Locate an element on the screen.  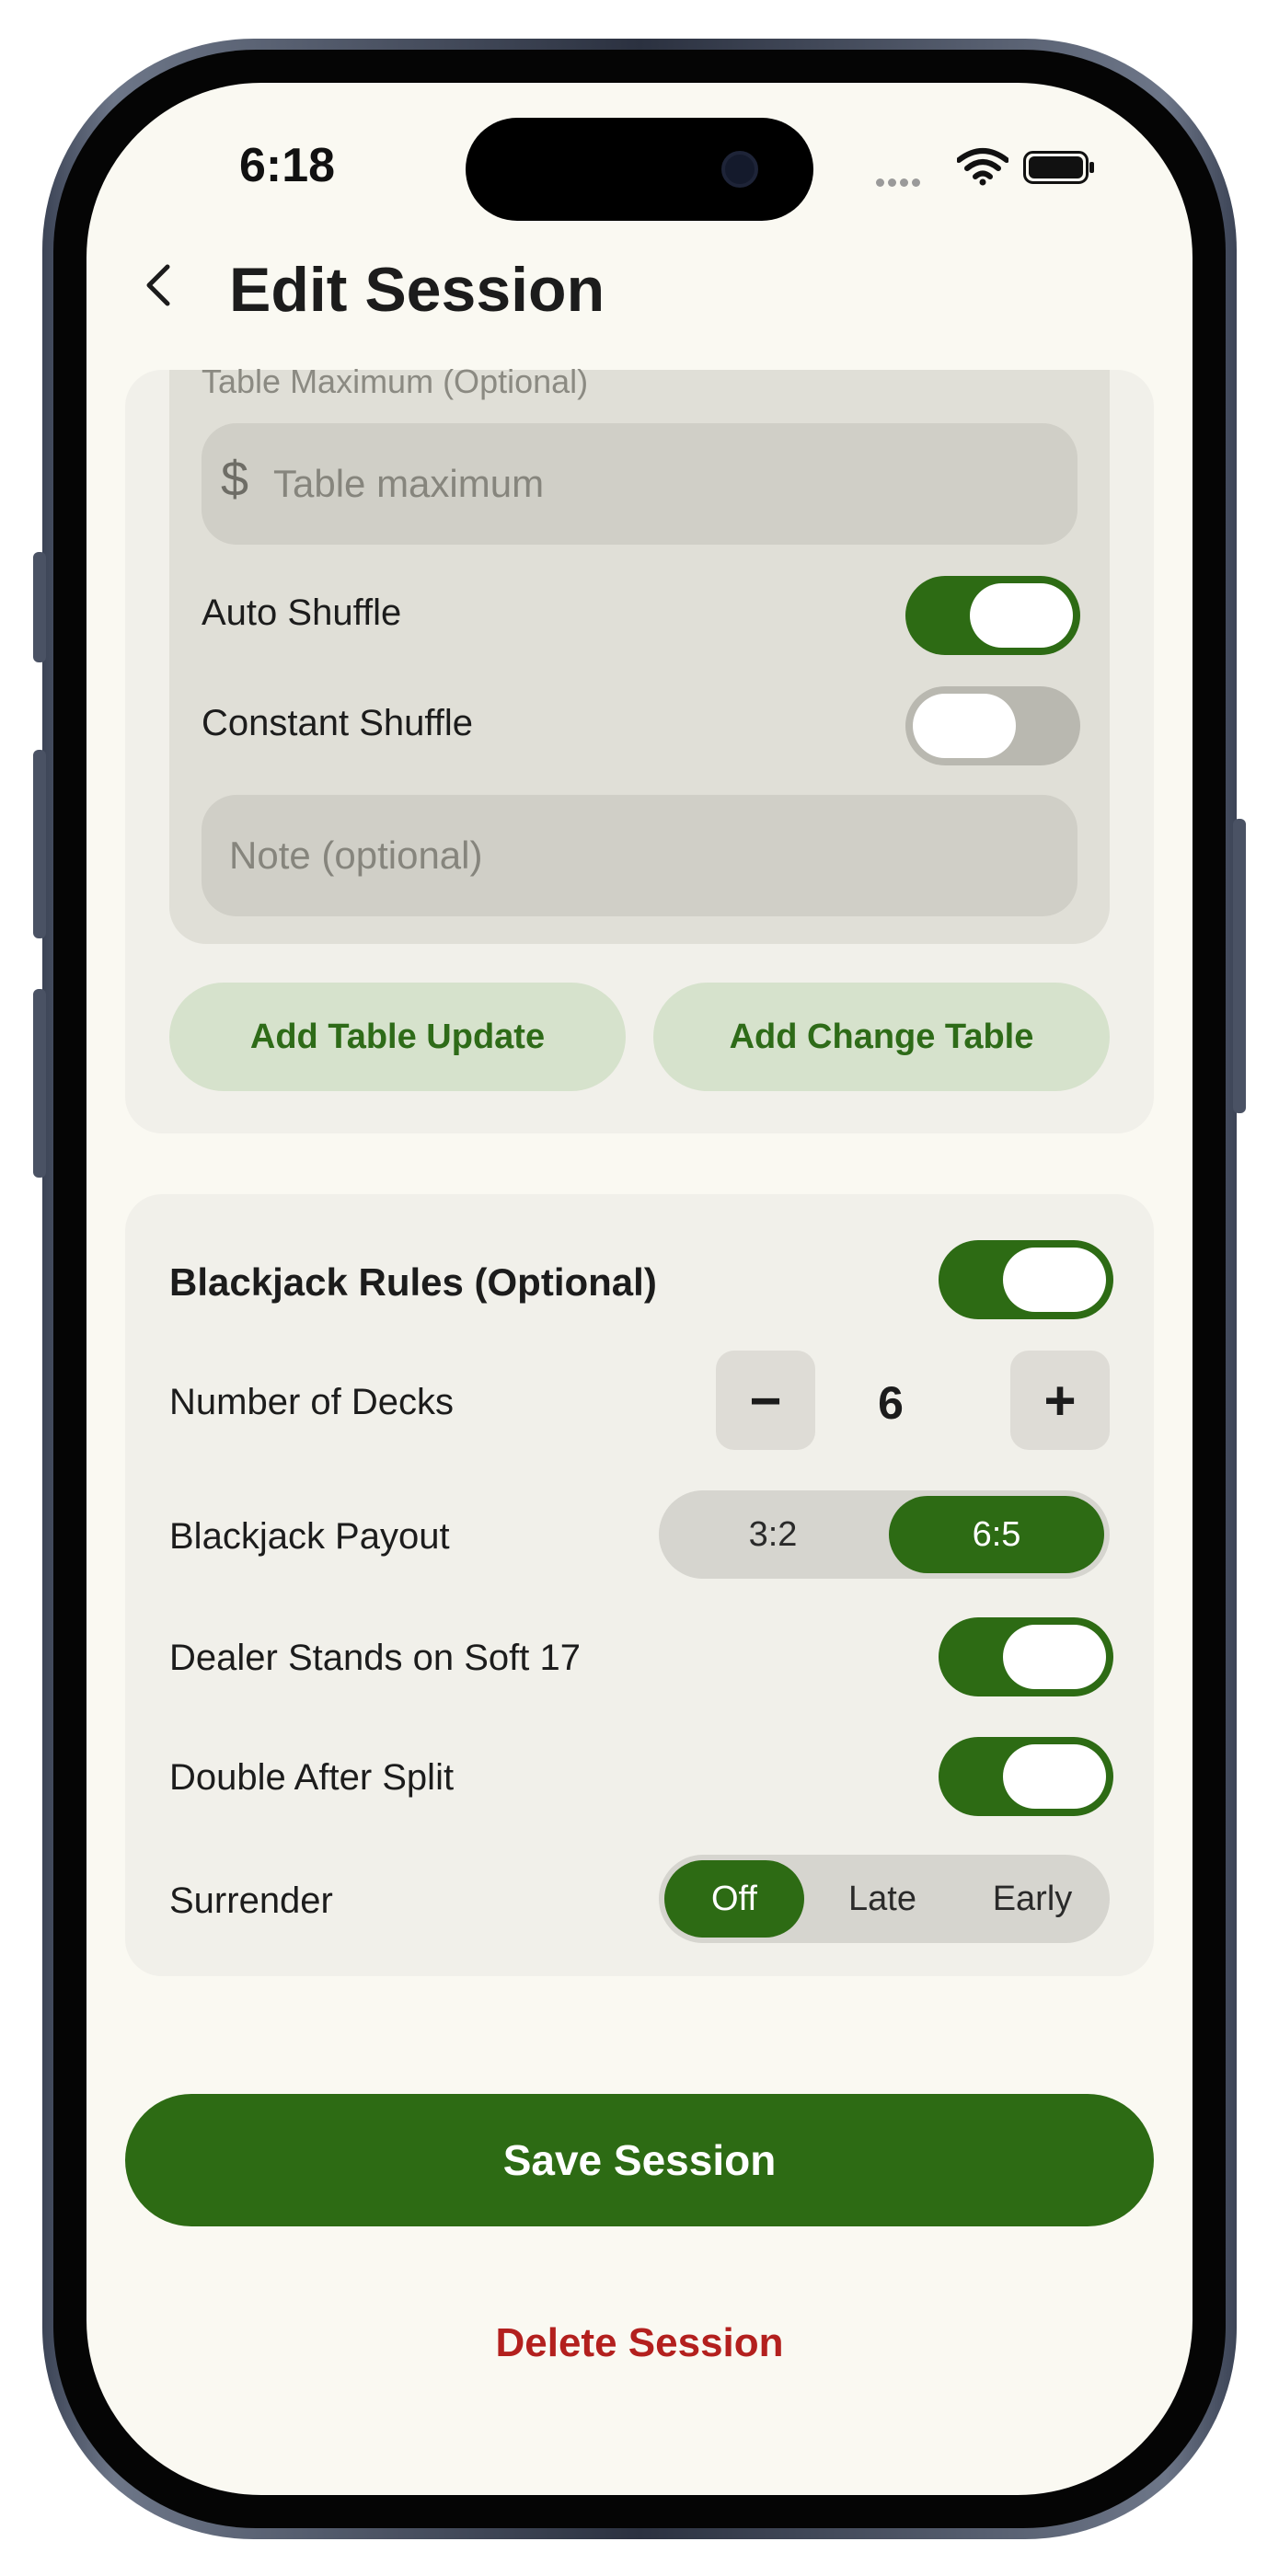
table-max-input is located at coordinates (639, 484).